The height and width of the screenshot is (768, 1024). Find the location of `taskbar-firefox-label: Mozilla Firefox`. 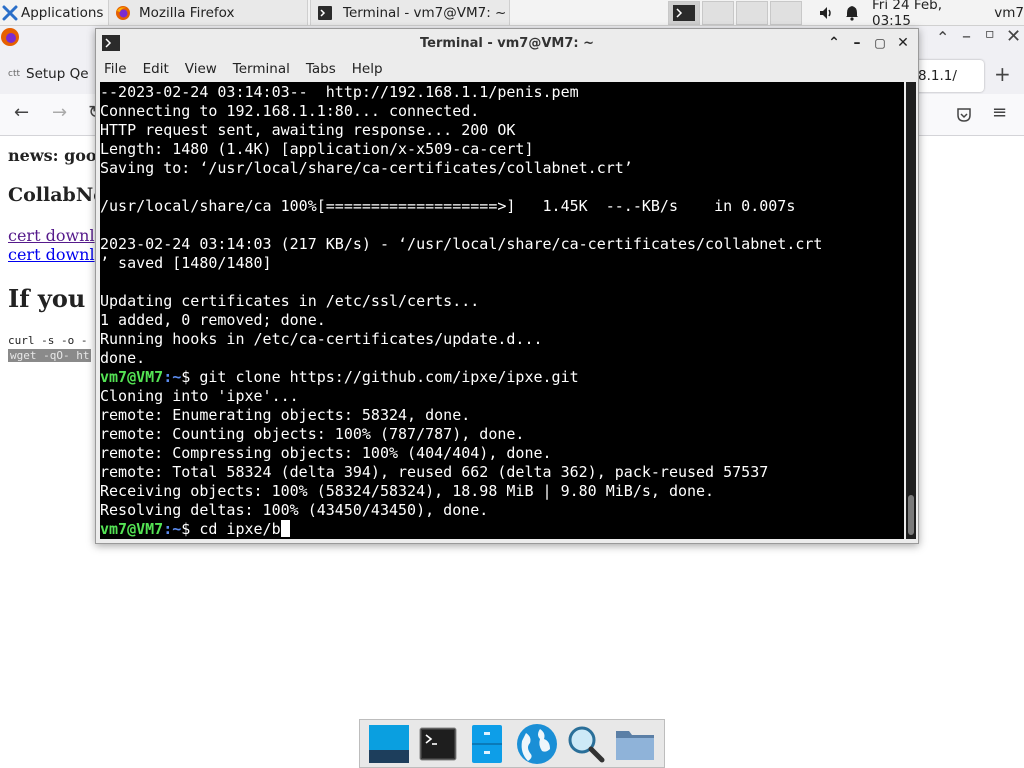

taskbar-firefox-label: Mozilla Firefox is located at coordinates (187, 12).